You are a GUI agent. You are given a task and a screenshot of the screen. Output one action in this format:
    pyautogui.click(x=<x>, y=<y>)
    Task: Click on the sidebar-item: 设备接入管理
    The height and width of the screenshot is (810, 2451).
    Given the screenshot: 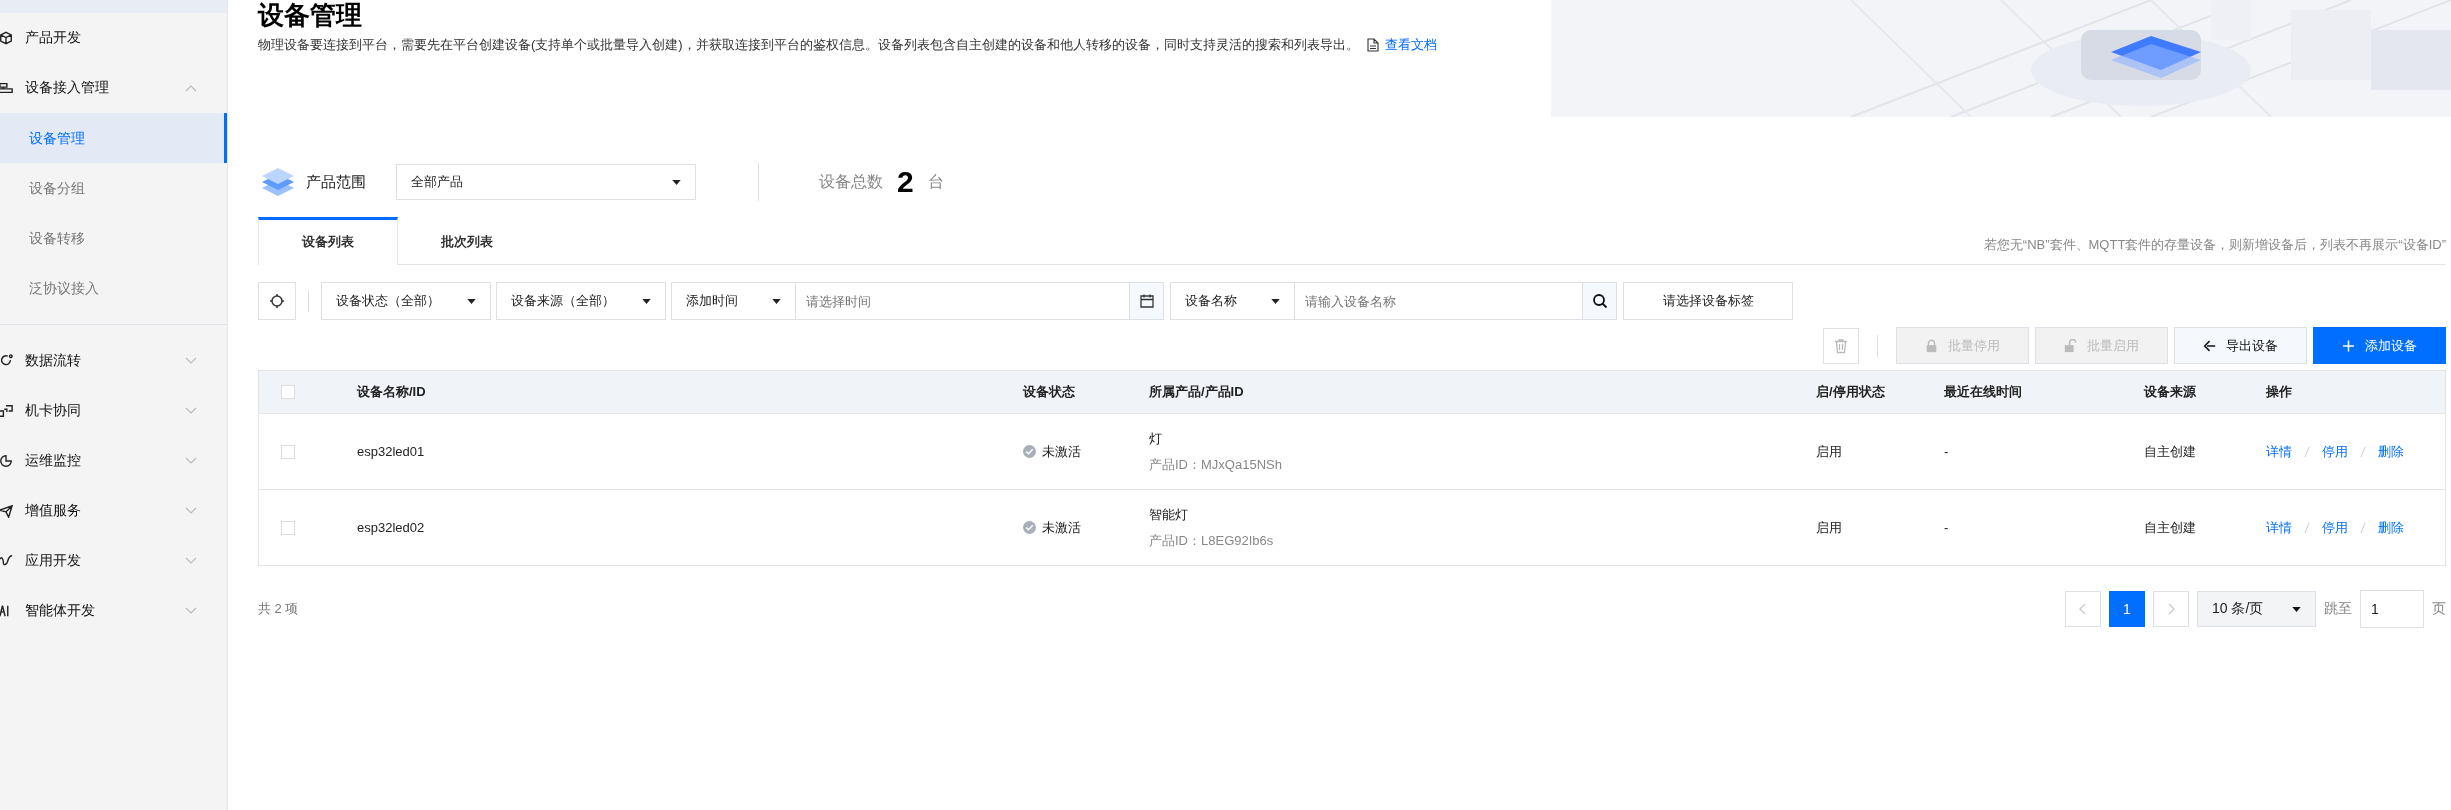 What is the action you would take?
    pyautogui.click(x=113, y=88)
    